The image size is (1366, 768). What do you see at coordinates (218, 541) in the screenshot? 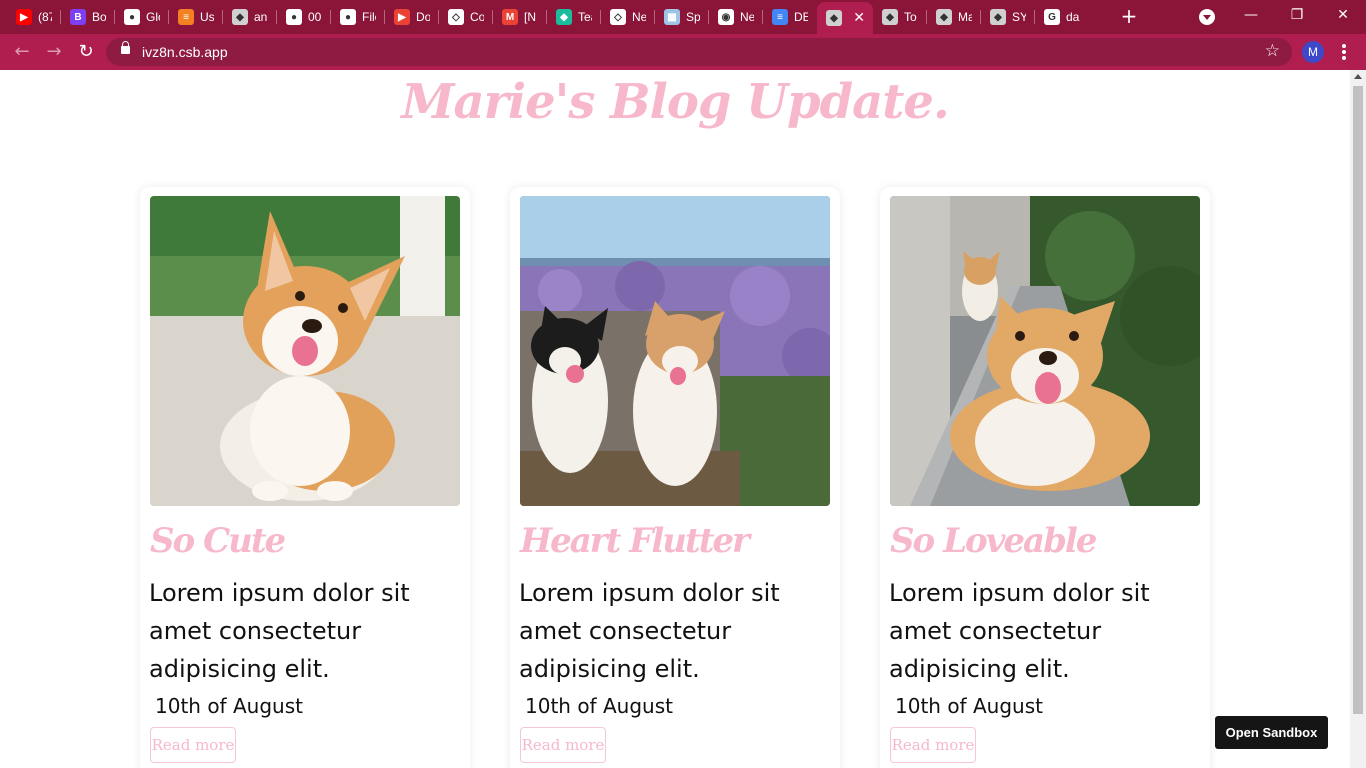
I see `card-title: So Cute` at bounding box center [218, 541].